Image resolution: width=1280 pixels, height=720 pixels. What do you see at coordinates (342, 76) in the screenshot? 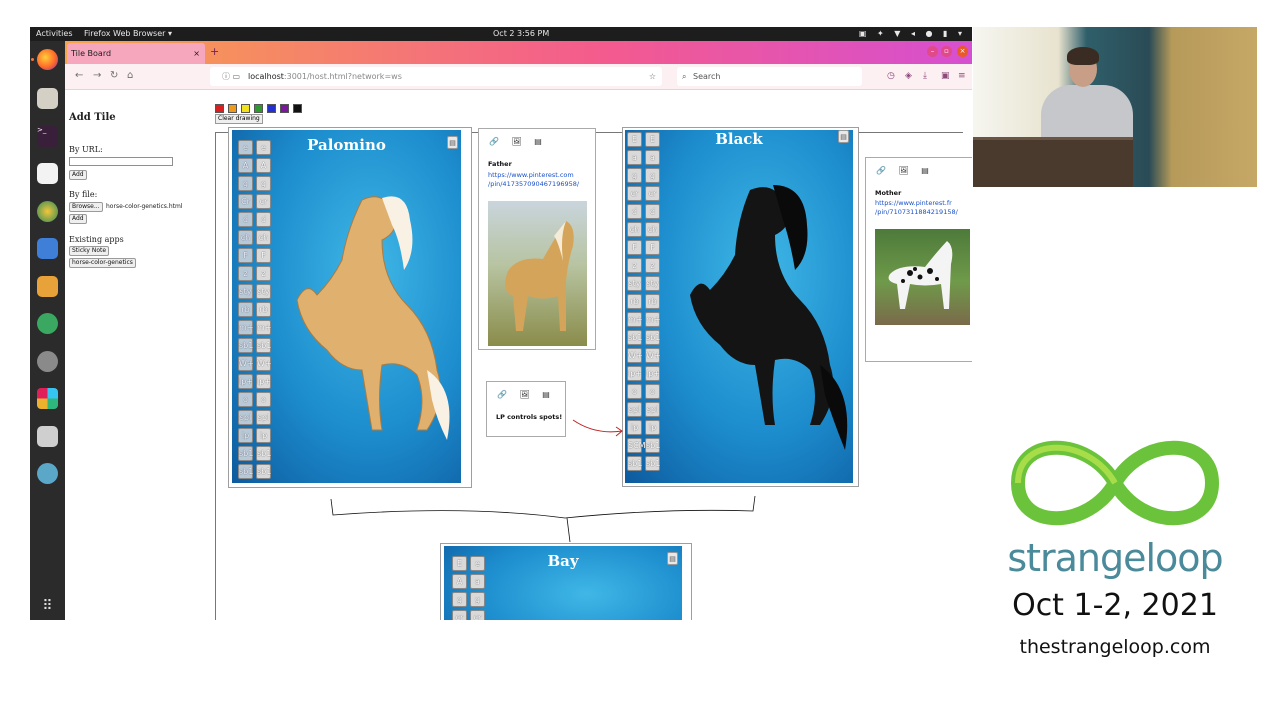
I see `url-path: :3001/host.html?network=ws` at bounding box center [342, 76].